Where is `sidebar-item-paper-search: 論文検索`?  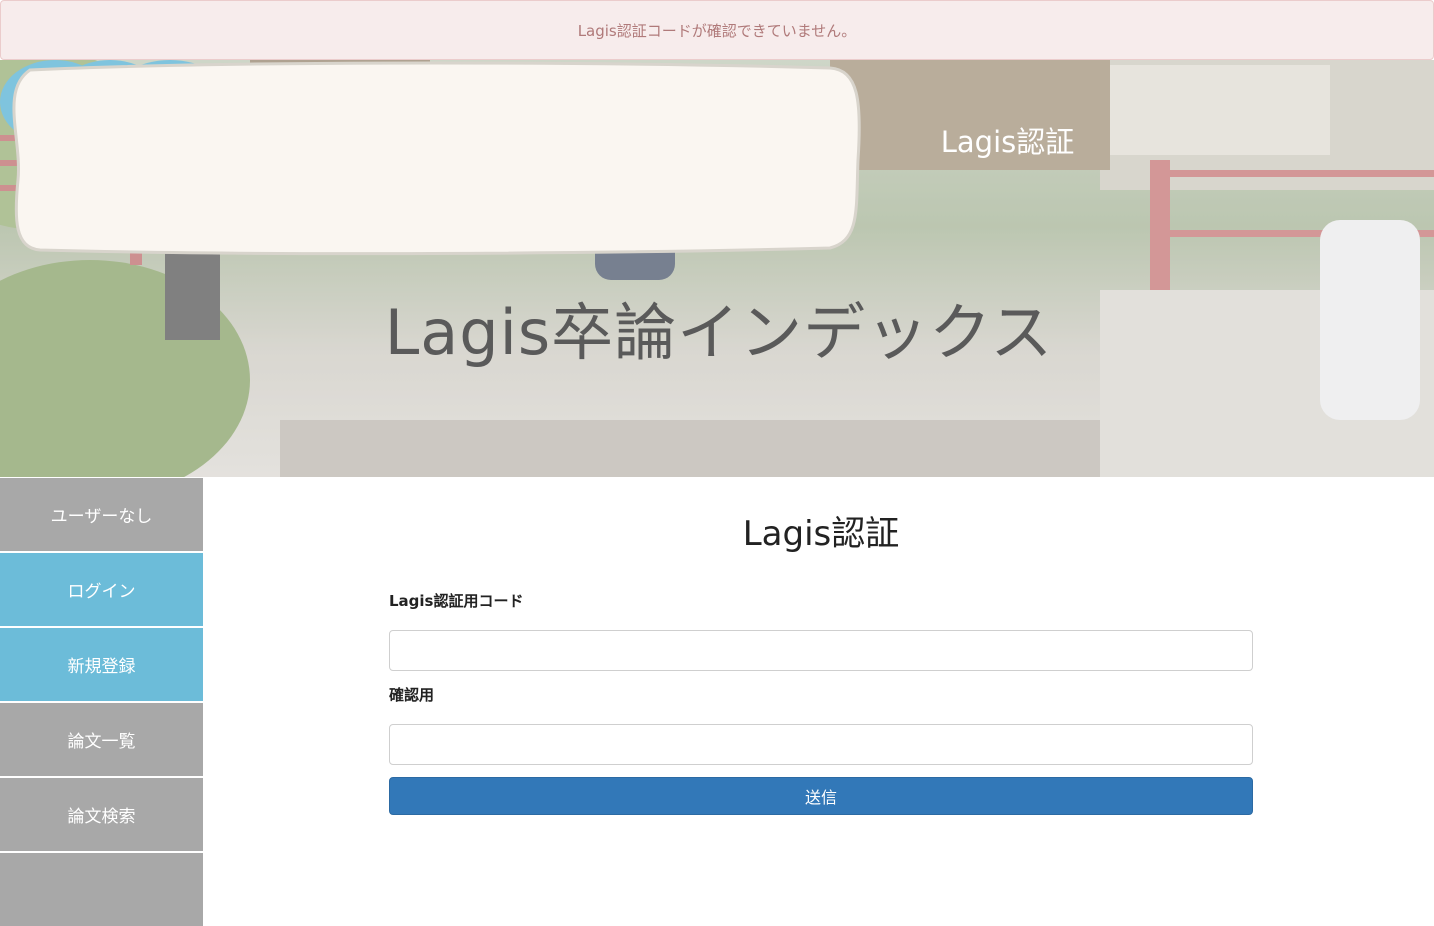 sidebar-item-paper-search: 論文検索 is located at coordinates (101, 814).